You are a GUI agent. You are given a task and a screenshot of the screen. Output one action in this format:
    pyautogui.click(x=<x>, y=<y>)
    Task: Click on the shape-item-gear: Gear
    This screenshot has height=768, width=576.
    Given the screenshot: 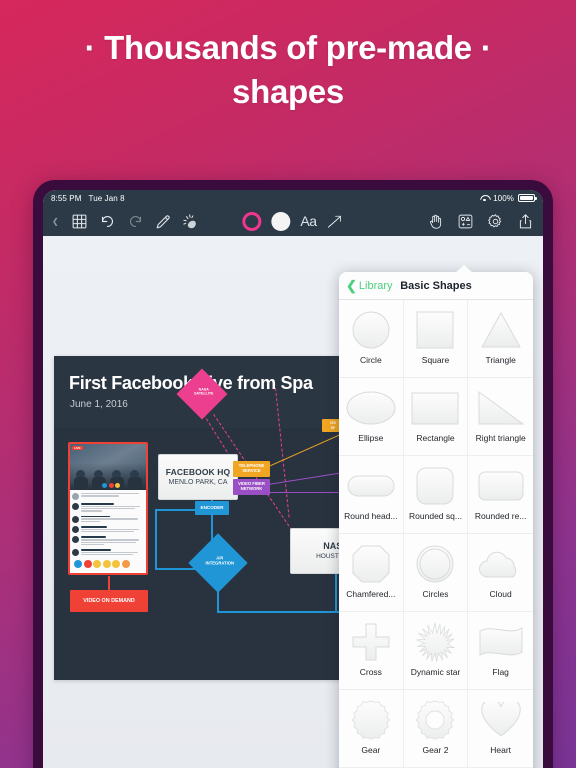 What is the action you would take?
    pyautogui.click(x=371, y=729)
    